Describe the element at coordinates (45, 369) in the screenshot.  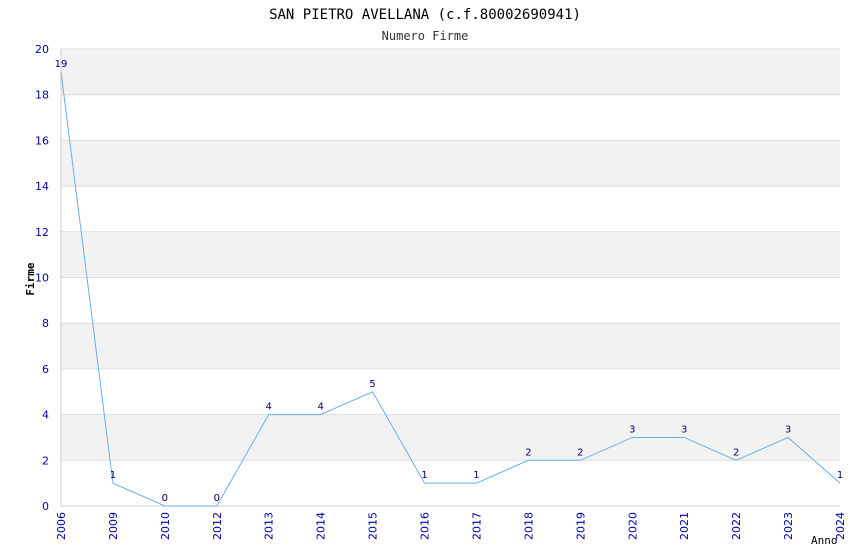
I see `y-tick-label: 6` at that location.